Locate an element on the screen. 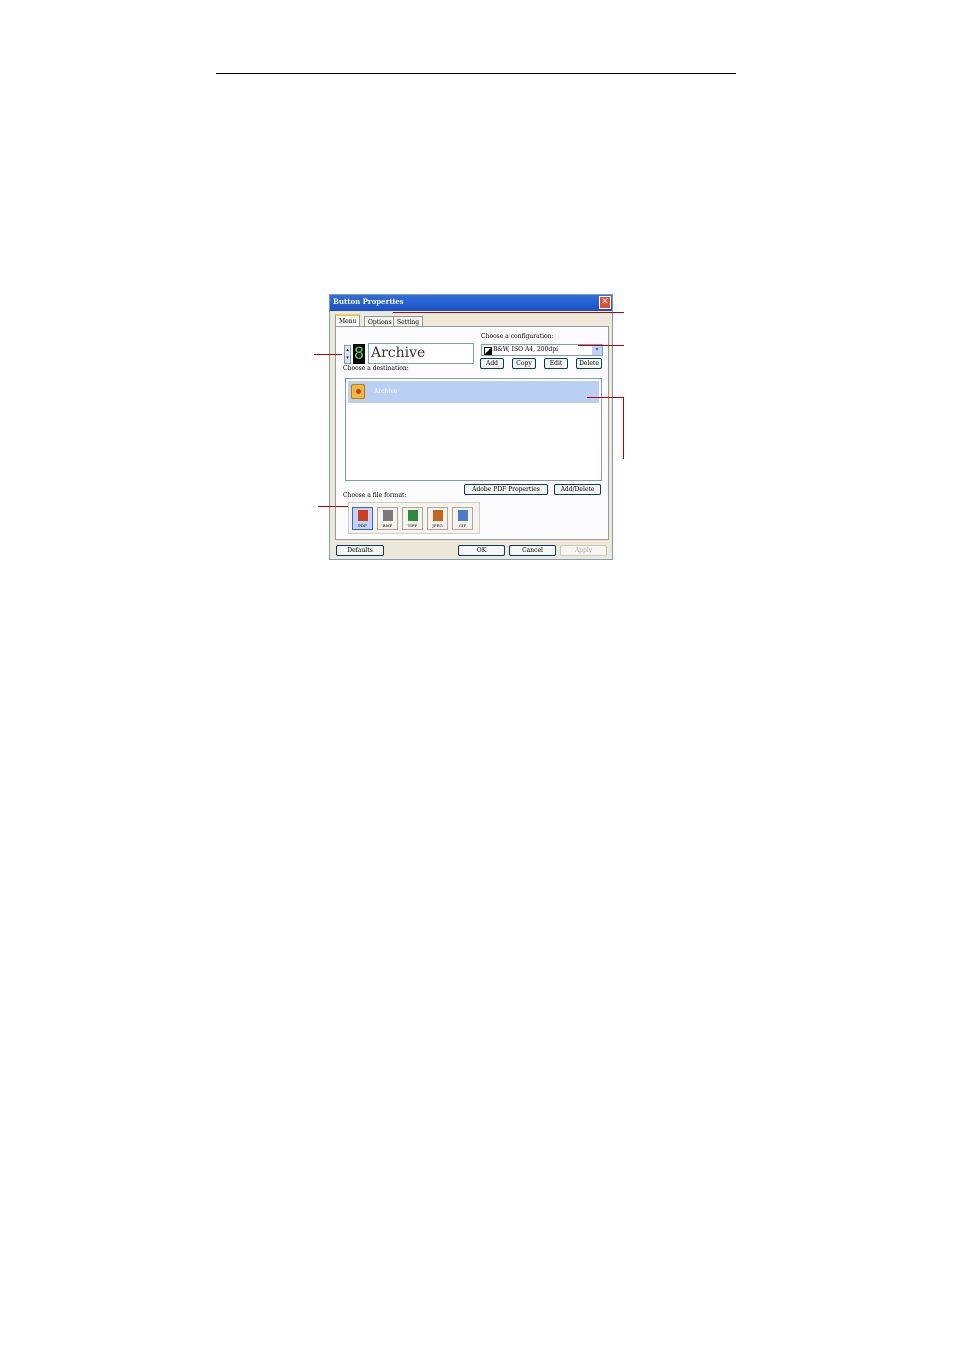 The image size is (954, 1350). spin-down-icon: ▾ is located at coordinates (347, 358).